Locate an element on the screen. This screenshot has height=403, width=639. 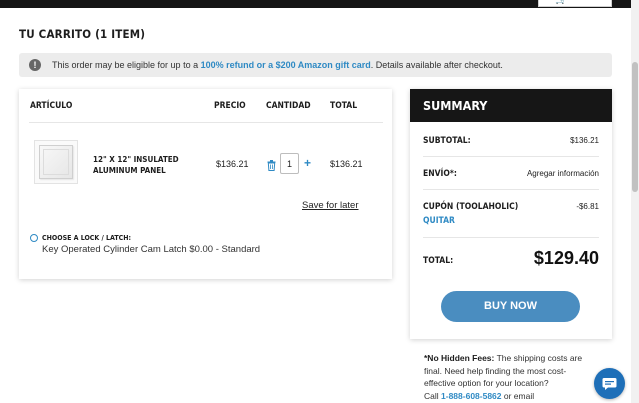
coupon-label: CUPÓN (TOOLAHOLIC) is located at coordinates (471, 207).